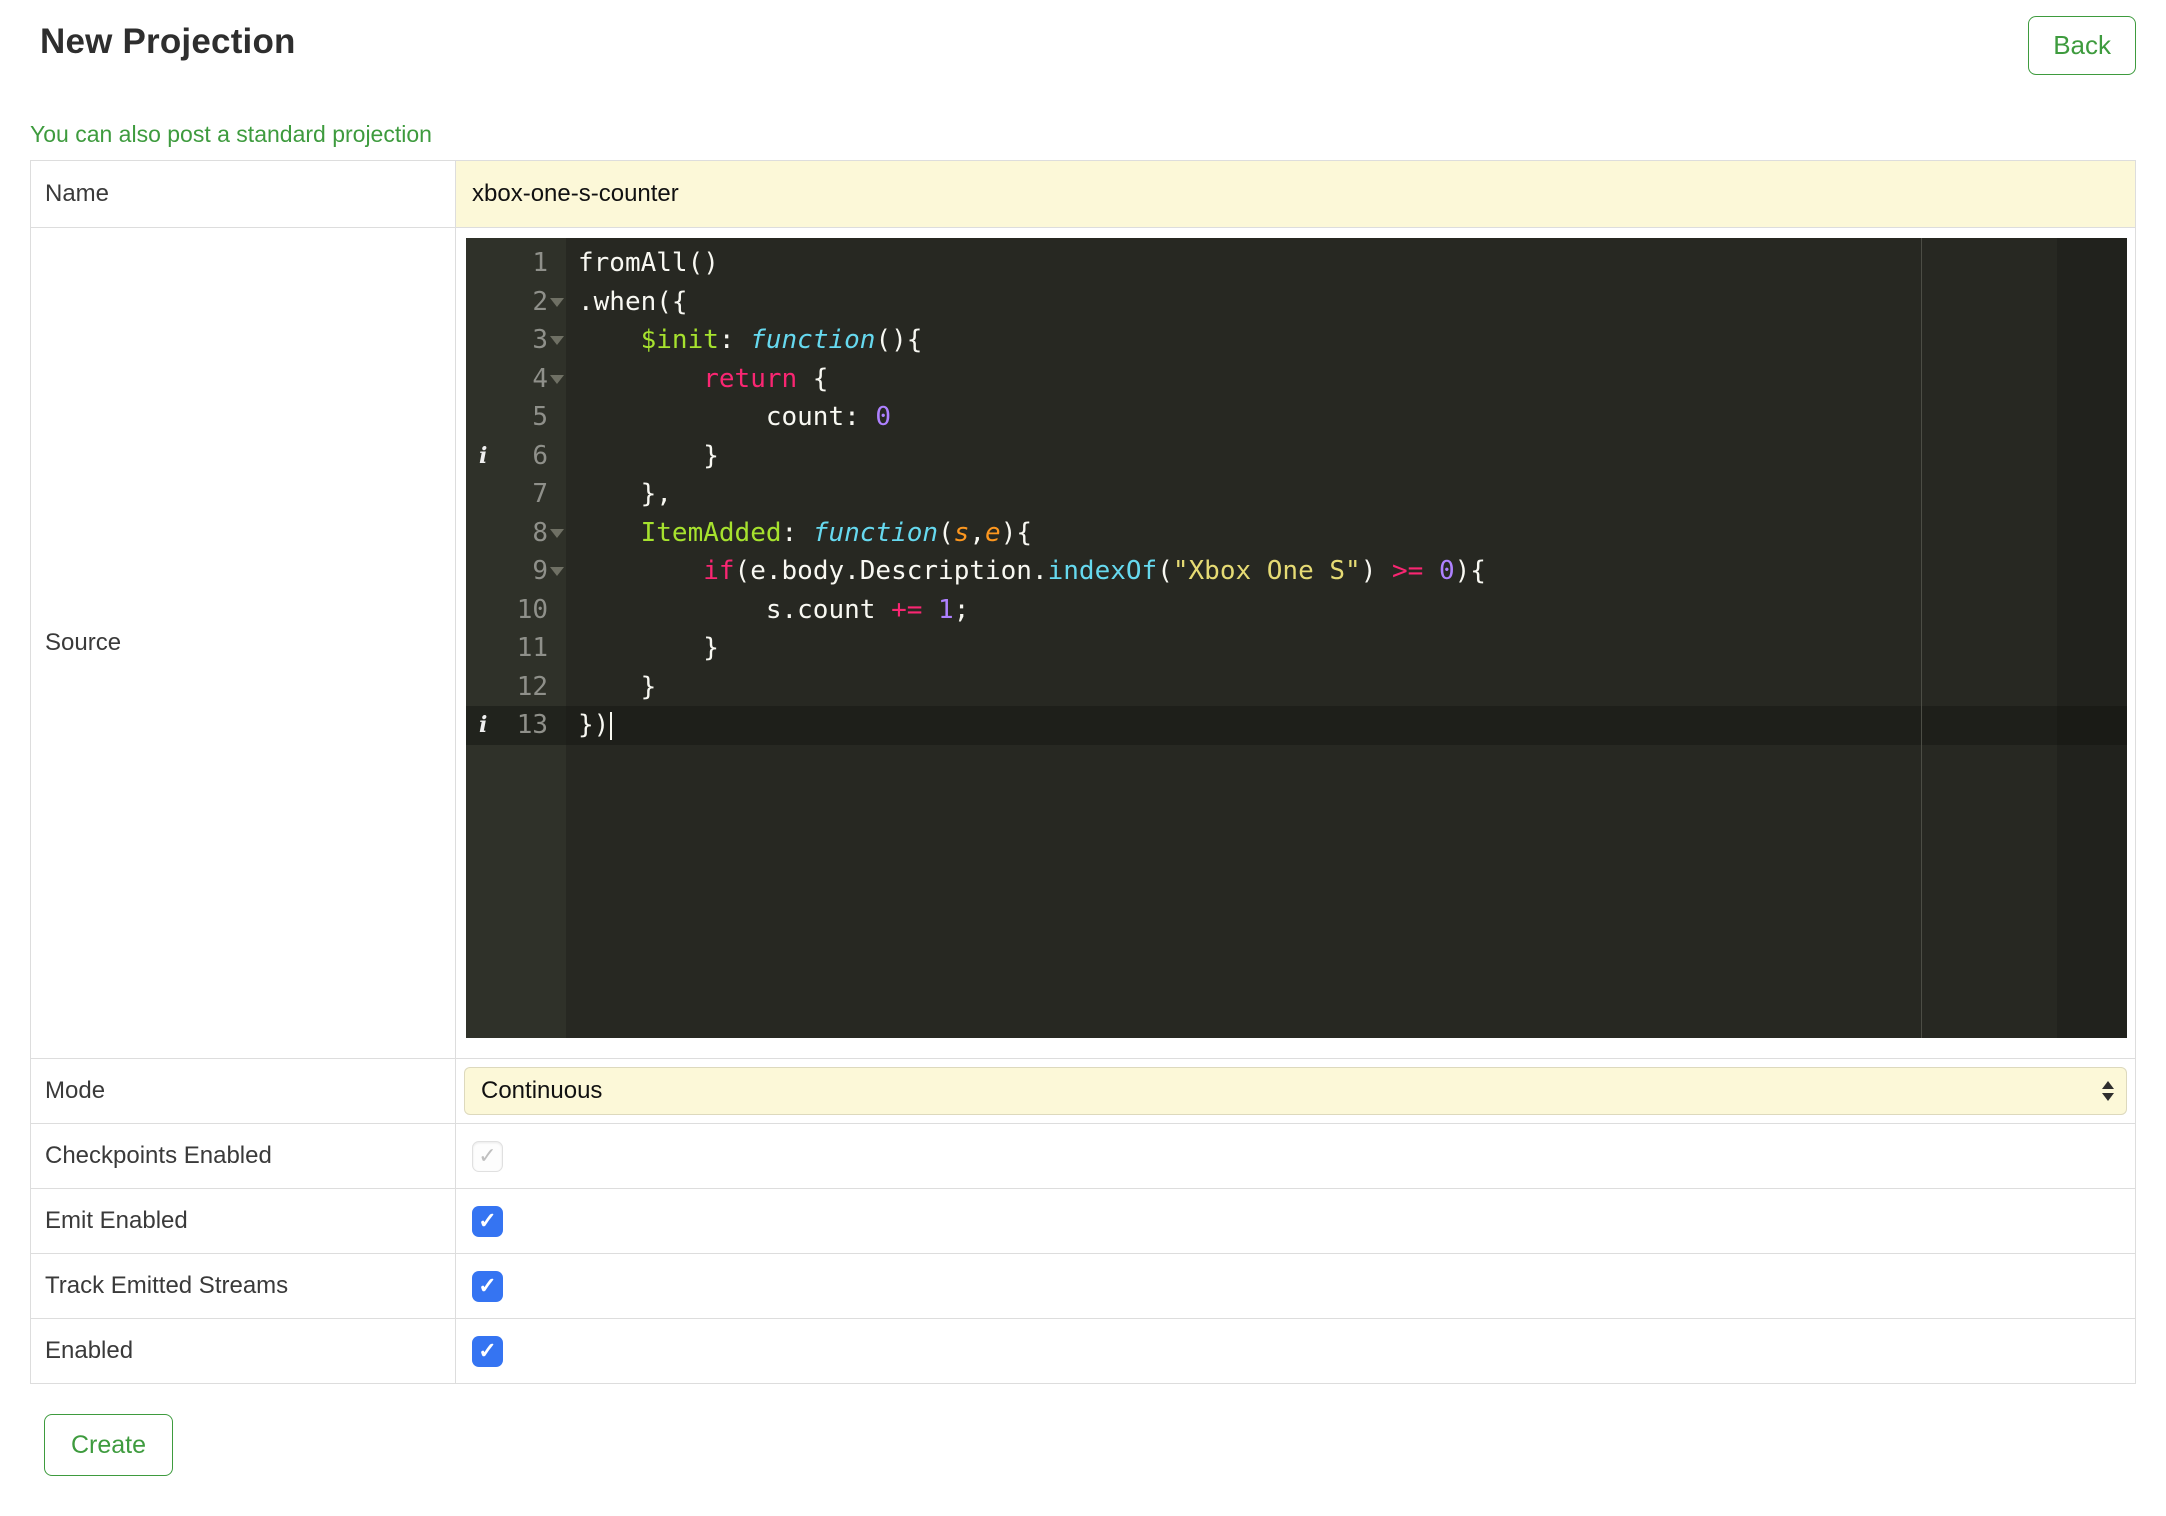 The width and height of the screenshot is (2166, 1516). What do you see at coordinates (1346, 725) in the screenshot?
I see `code-line: })` at bounding box center [1346, 725].